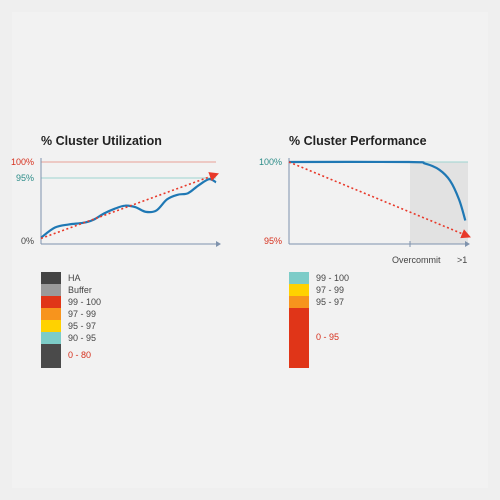  Describe the element at coordinates (22, 162) in the screenshot. I see `utilization-tick-100: 100%` at that location.